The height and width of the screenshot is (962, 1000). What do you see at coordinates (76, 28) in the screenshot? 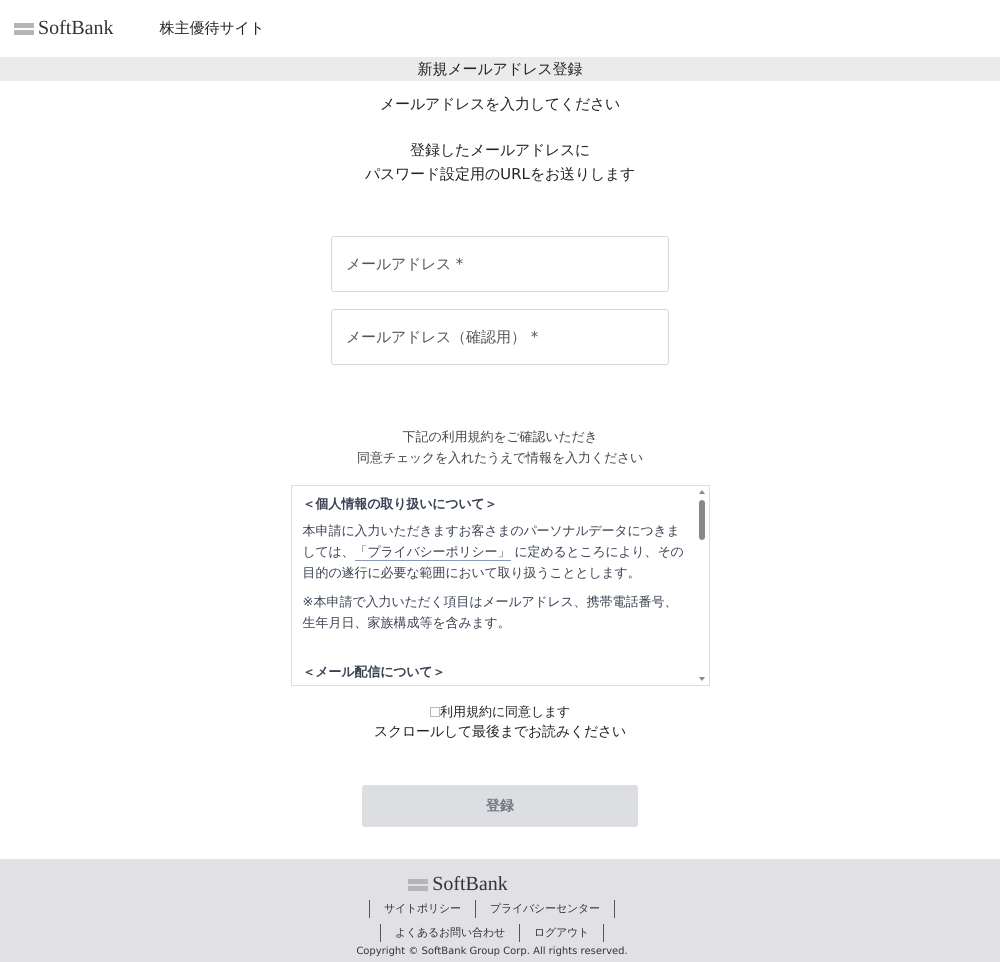
I see `logo-text: SoftBank` at bounding box center [76, 28].